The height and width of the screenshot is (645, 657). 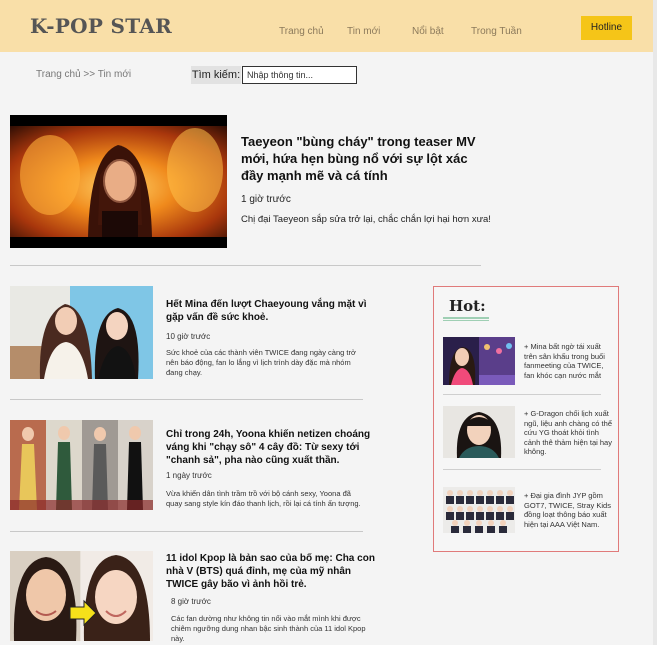 I want to click on nav-week: Trong Tuần, so click(x=496, y=31).